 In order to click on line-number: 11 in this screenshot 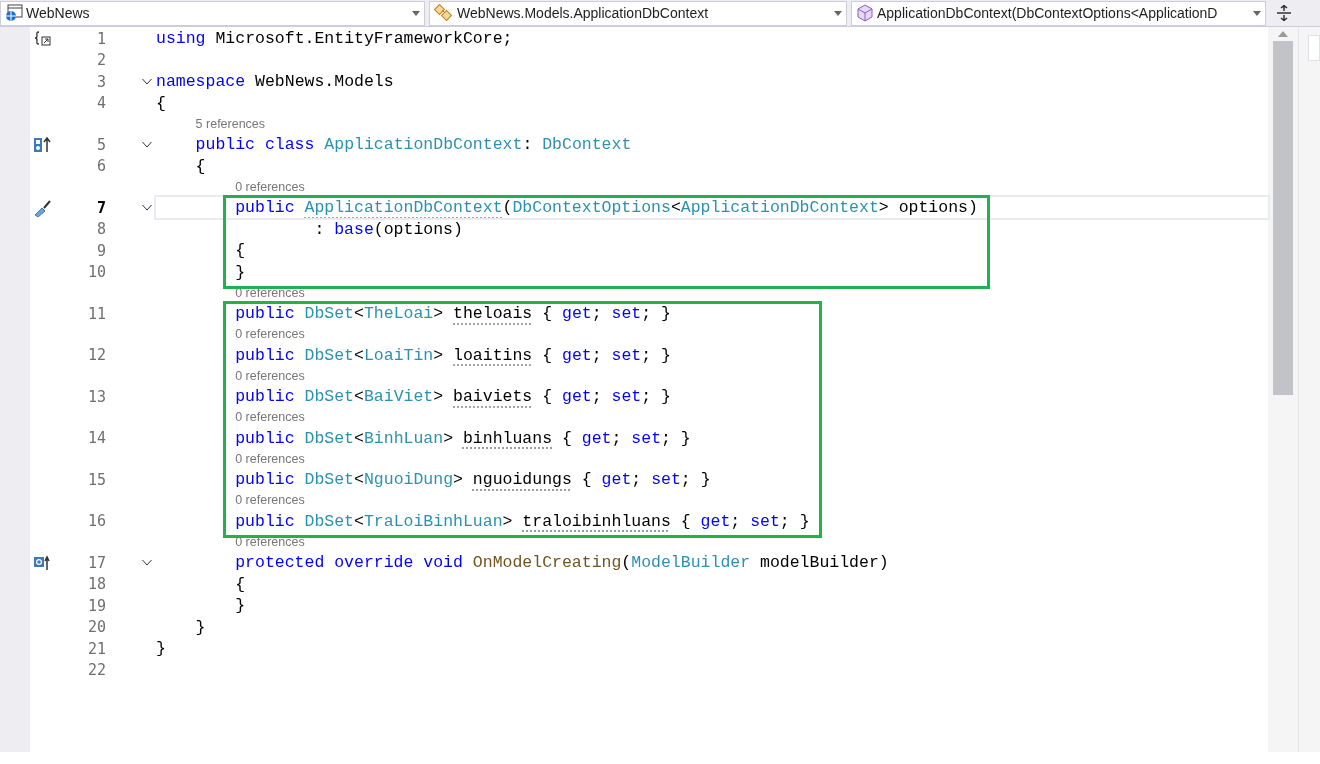, I will do `click(96, 314)`.